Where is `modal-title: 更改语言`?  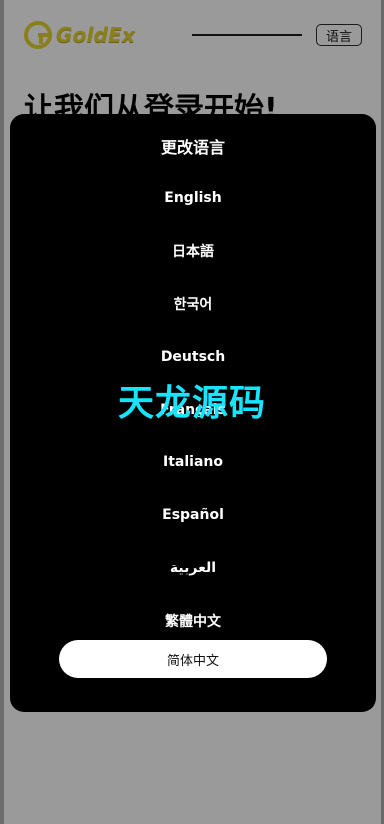 modal-title: 更改语言 is located at coordinates (192, 147).